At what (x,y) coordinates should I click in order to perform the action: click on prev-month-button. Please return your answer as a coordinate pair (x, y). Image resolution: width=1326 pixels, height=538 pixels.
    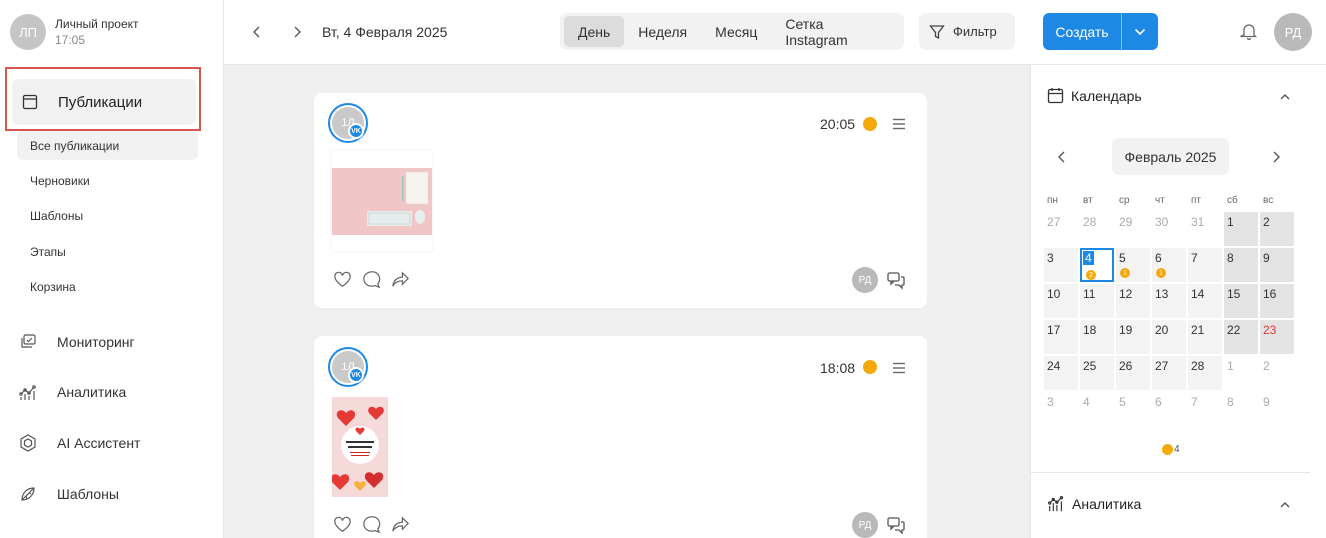
    Looking at the image, I should click on (1062, 157).